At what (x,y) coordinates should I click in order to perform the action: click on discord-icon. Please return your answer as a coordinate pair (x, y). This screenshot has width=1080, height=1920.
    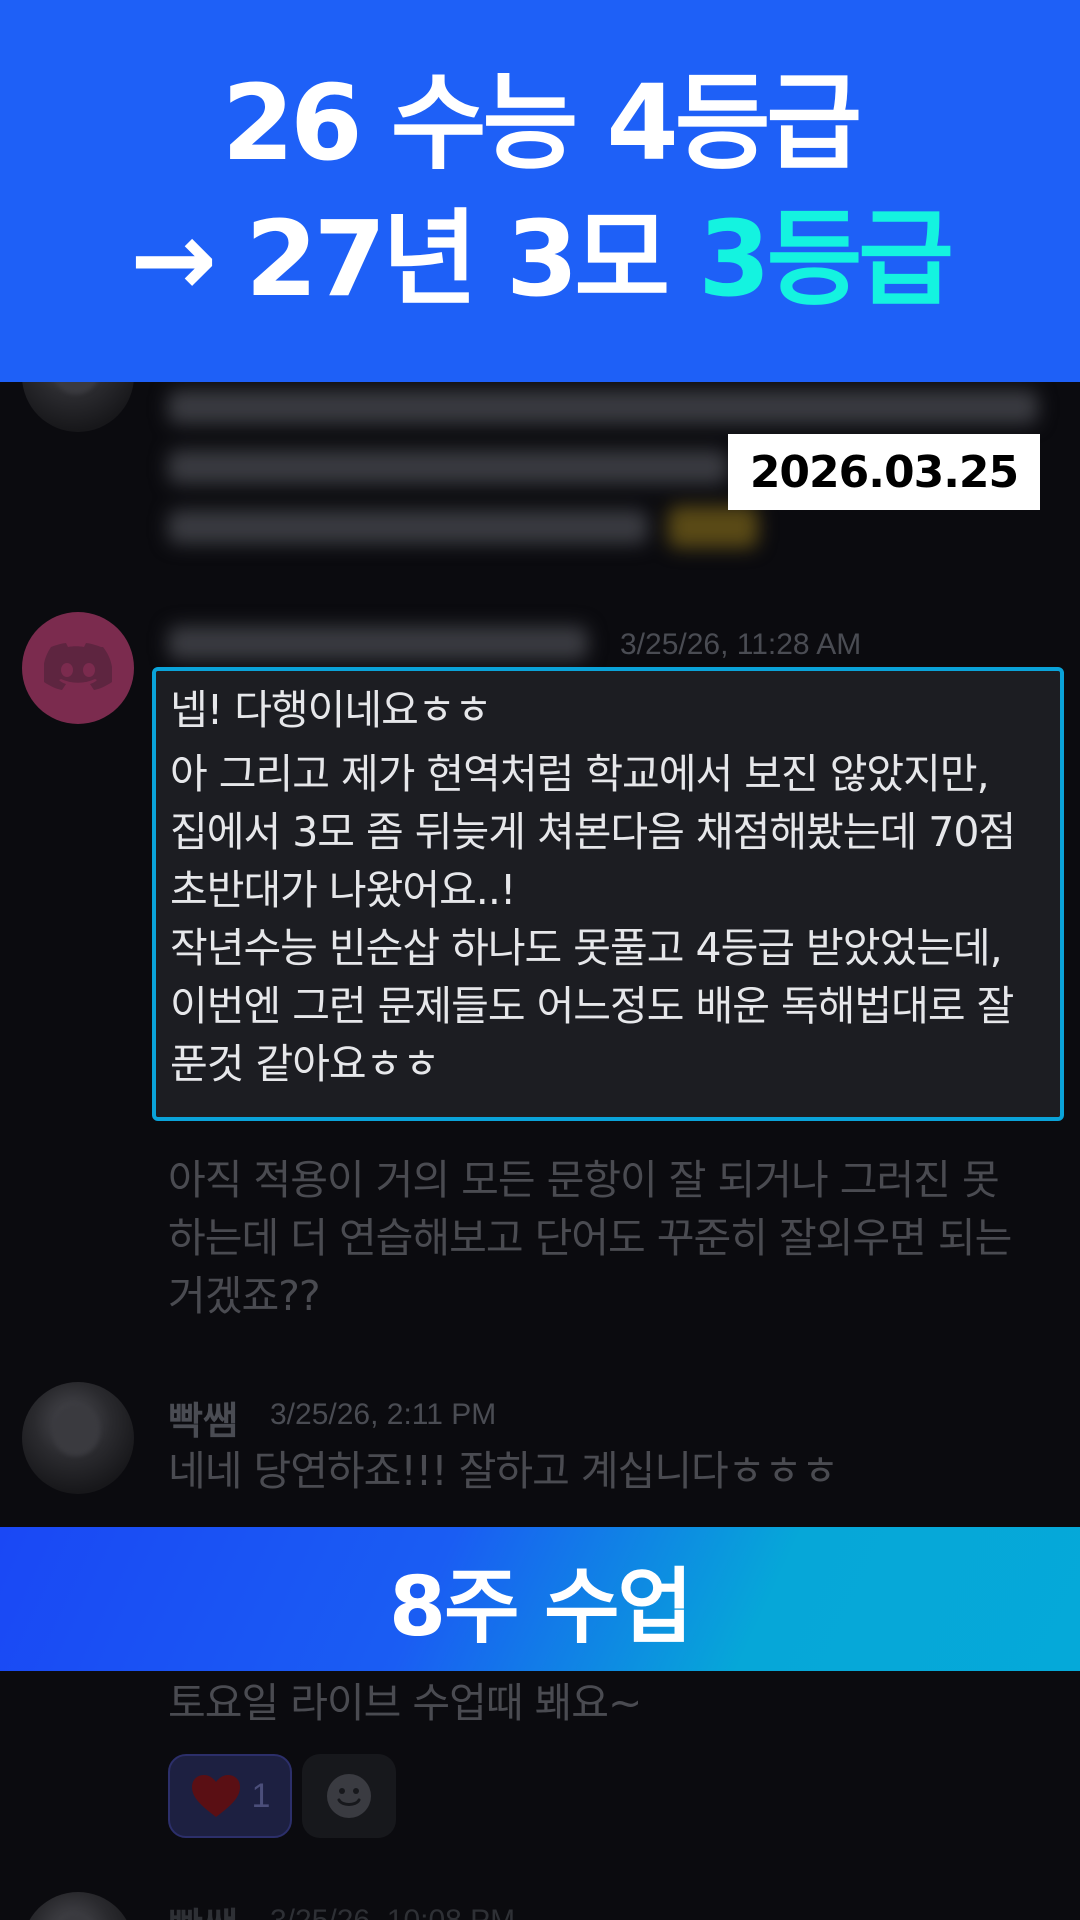
    Looking at the image, I should click on (78, 666).